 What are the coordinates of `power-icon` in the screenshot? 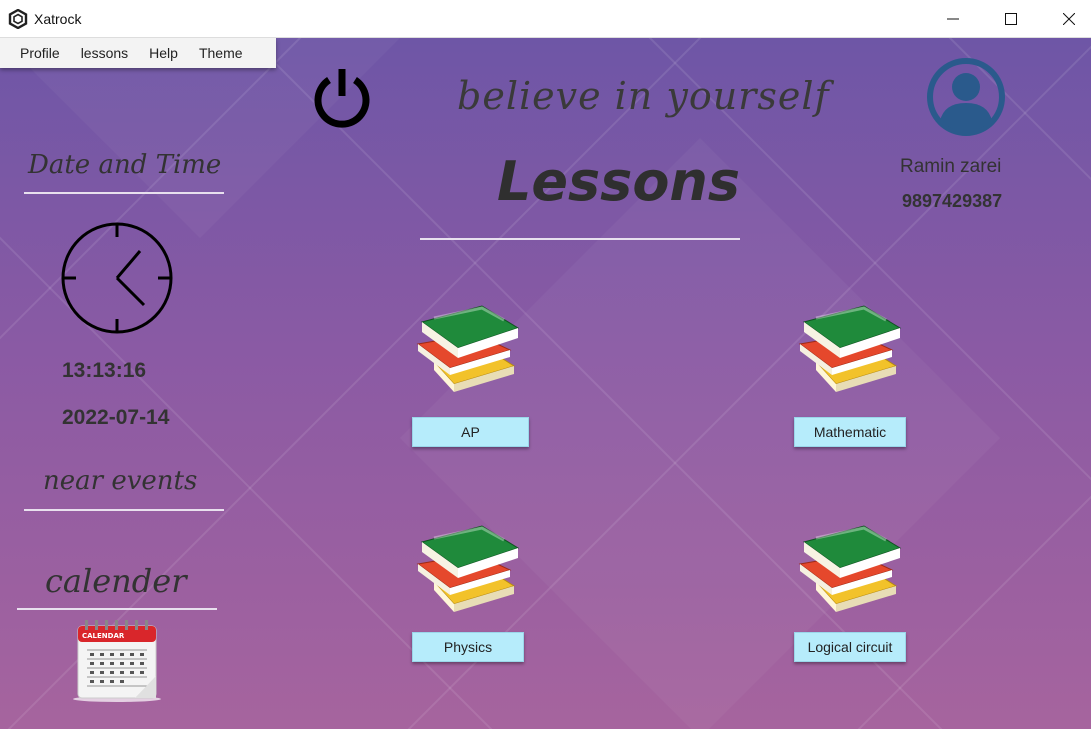 It's located at (342, 97).